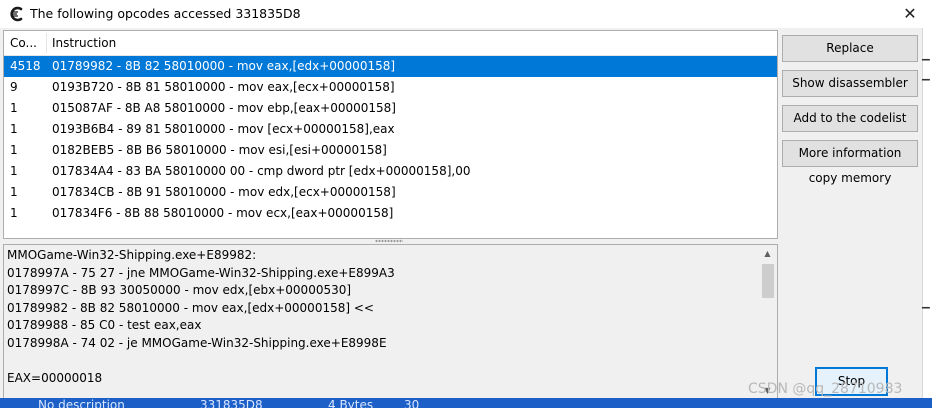 The height and width of the screenshot is (408, 932). I want to click on background-address-table-row: No description 331835D8 4 Bytes 30, so click(466, 403).